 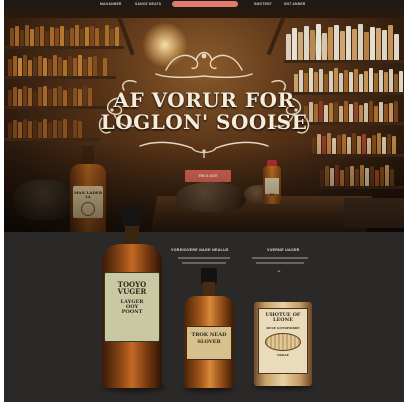 What do you see at coordinates (200, 250) in the screenshot?
I see `column-title-2: VORDIOVERE NAGE NEALUS` at bounding box center [200, 250].